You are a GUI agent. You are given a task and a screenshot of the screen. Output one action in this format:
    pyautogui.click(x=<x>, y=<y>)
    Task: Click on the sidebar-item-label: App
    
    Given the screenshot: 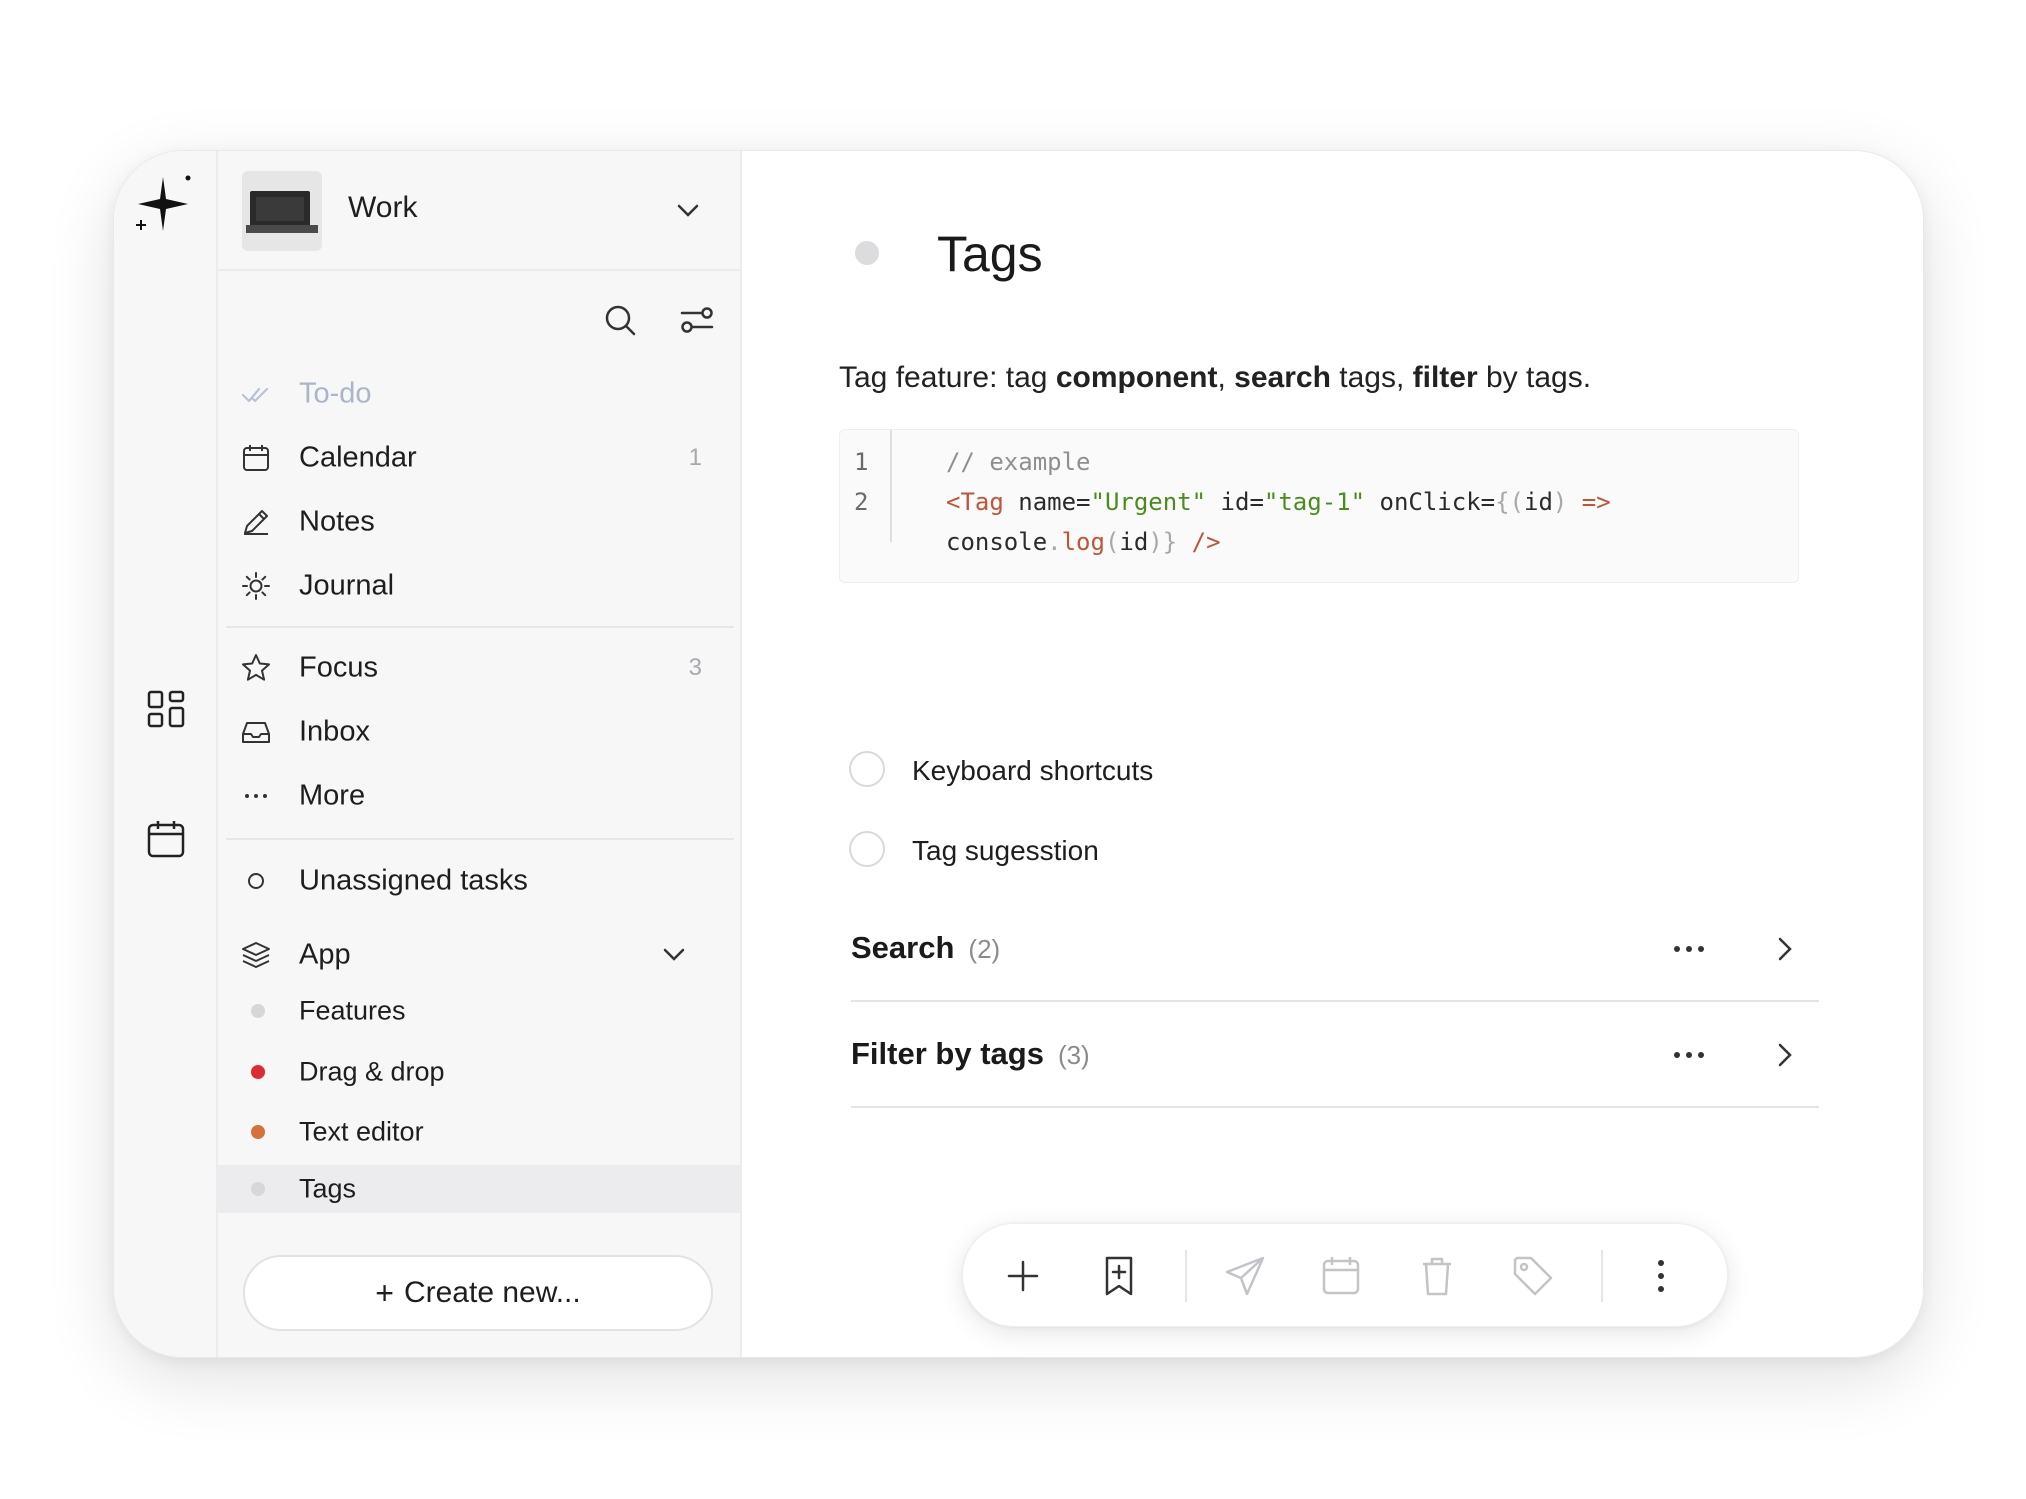 What is the action you would take?
    pyautogui.click(x=325, y=954)
    